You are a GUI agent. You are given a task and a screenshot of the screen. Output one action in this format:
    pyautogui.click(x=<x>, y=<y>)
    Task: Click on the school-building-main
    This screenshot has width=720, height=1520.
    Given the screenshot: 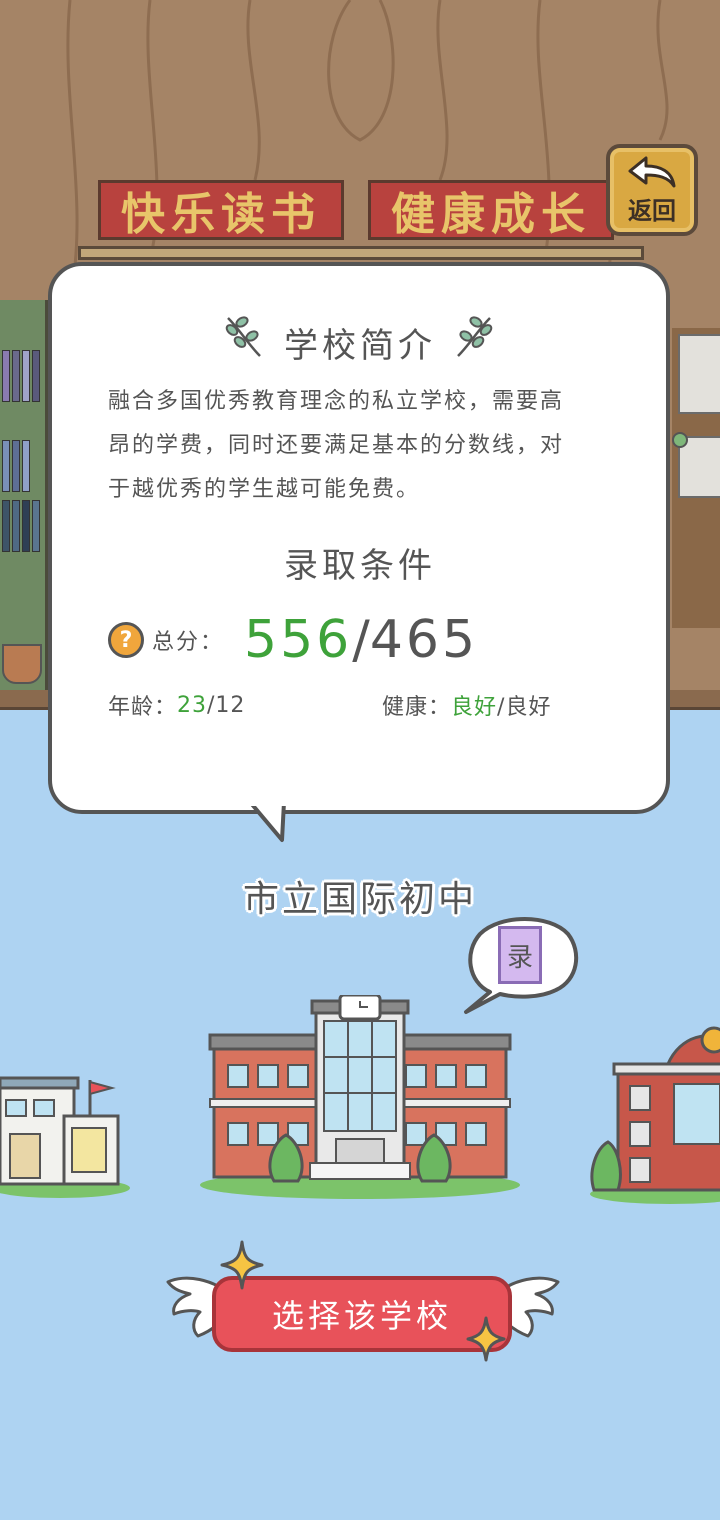 What is the action you would take?
    pyautogui.click(x=360, y=1097)
    